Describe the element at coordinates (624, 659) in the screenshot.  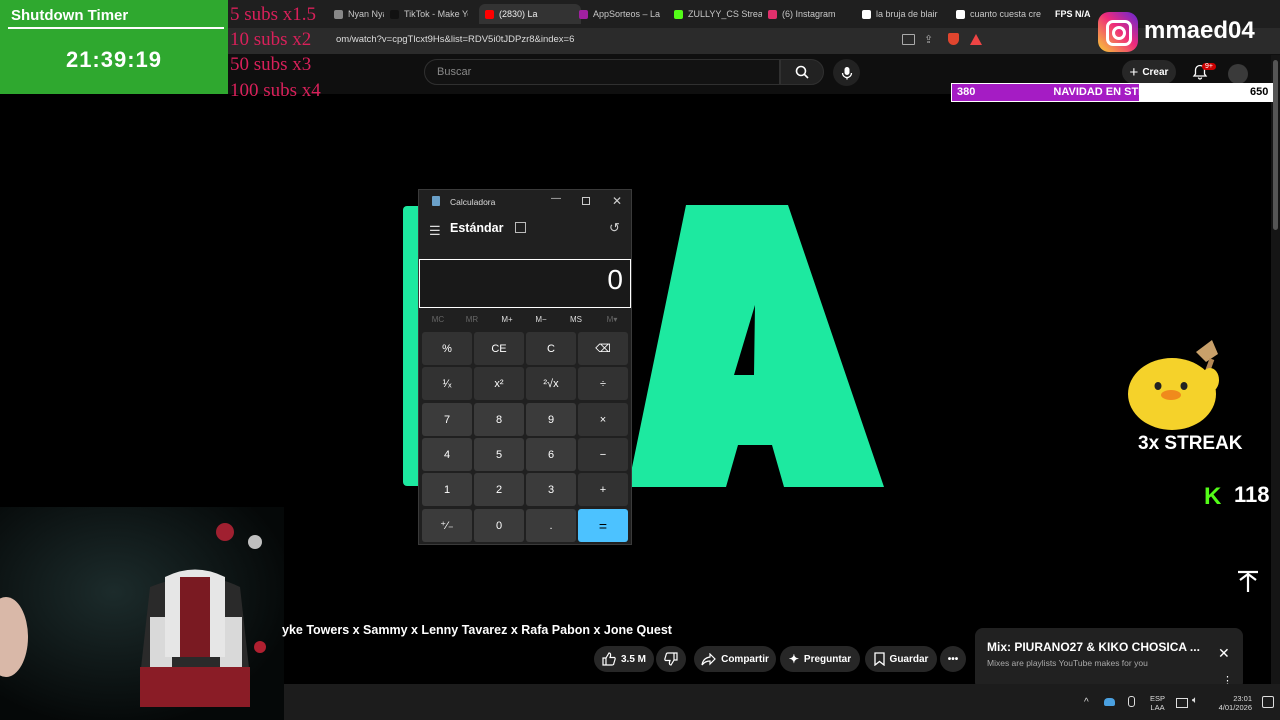
I see `like-button: 3.5 M` at that location.